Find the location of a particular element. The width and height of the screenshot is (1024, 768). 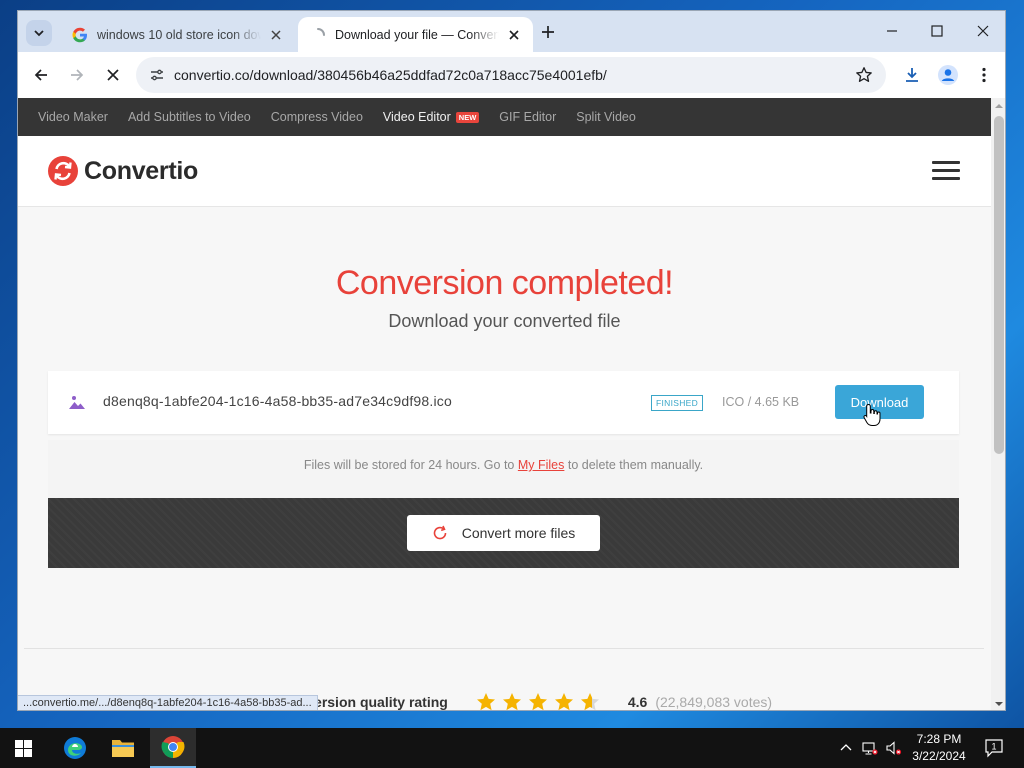

nav-link-split-video: Split Video is located at coordinates (606, 117).